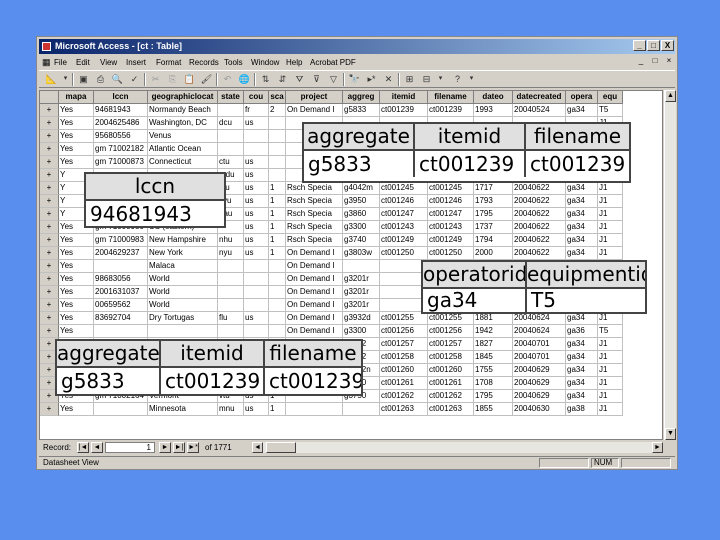 The image size is (720, 540). I want to click on table-cell: 1794, so click(493, 240).